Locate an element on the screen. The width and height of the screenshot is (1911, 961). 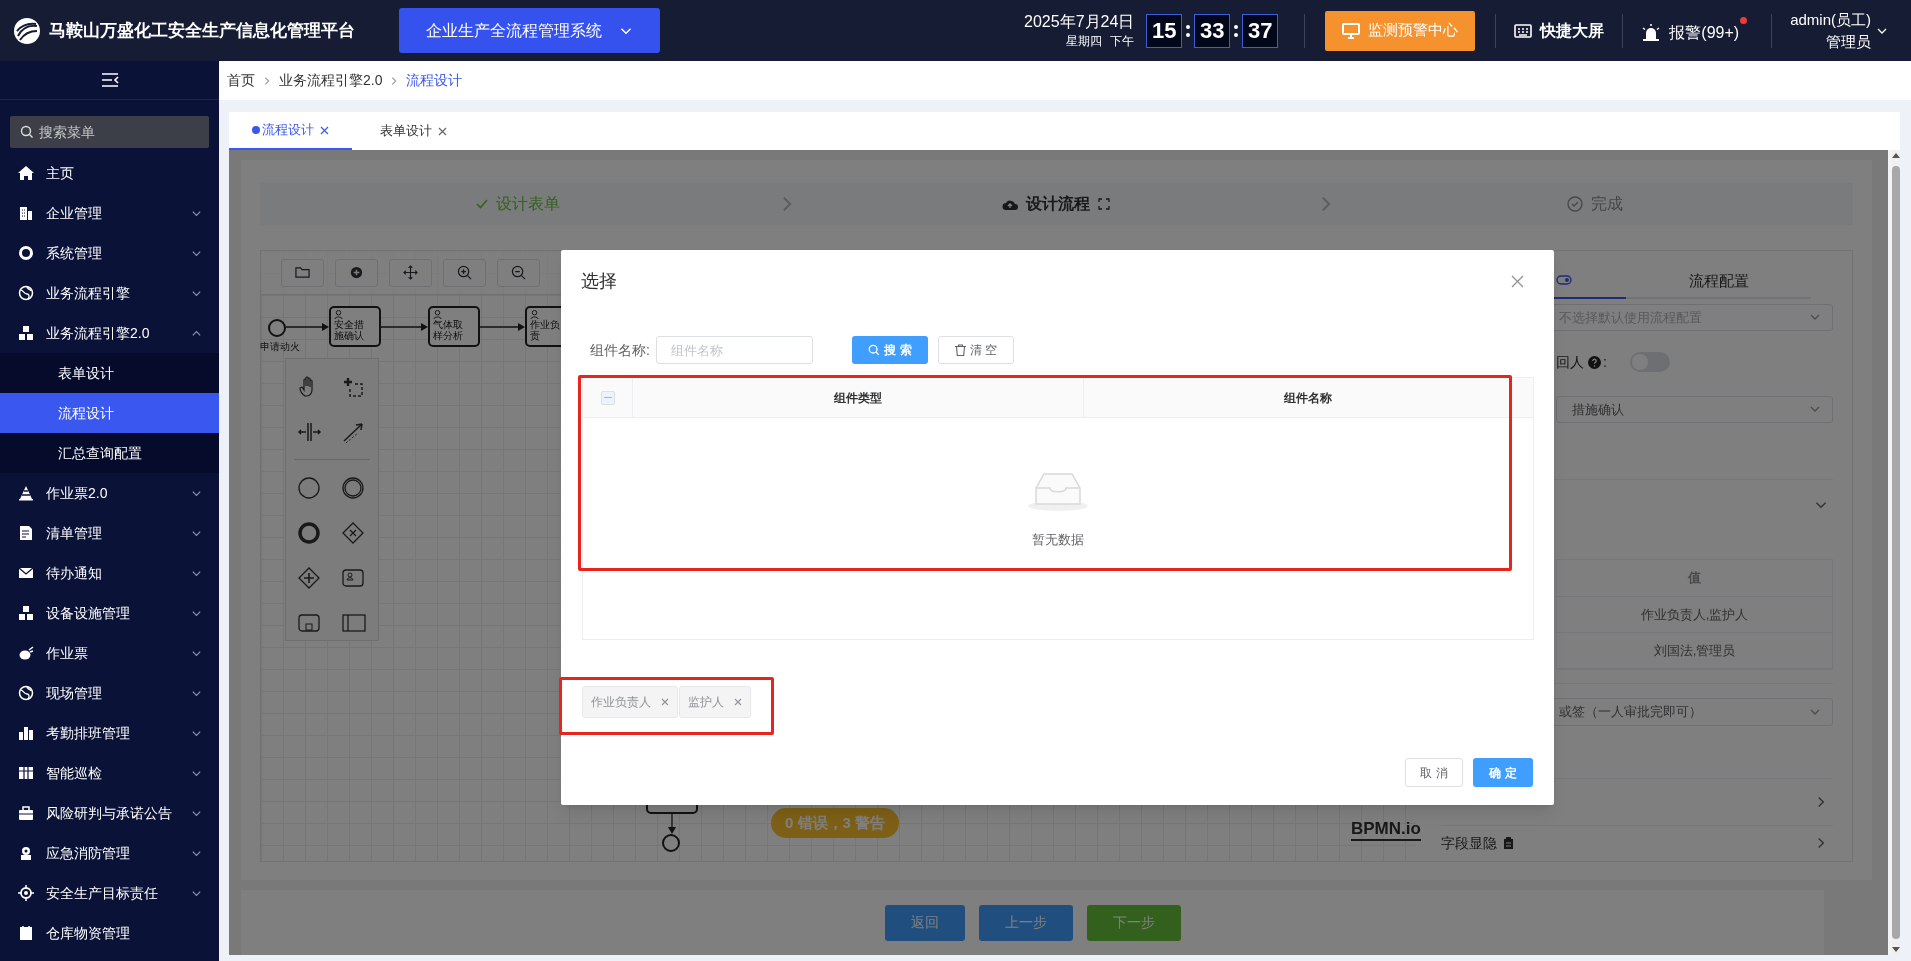
menu-item: 作业票2.0 is located at coordinates (109, 493).